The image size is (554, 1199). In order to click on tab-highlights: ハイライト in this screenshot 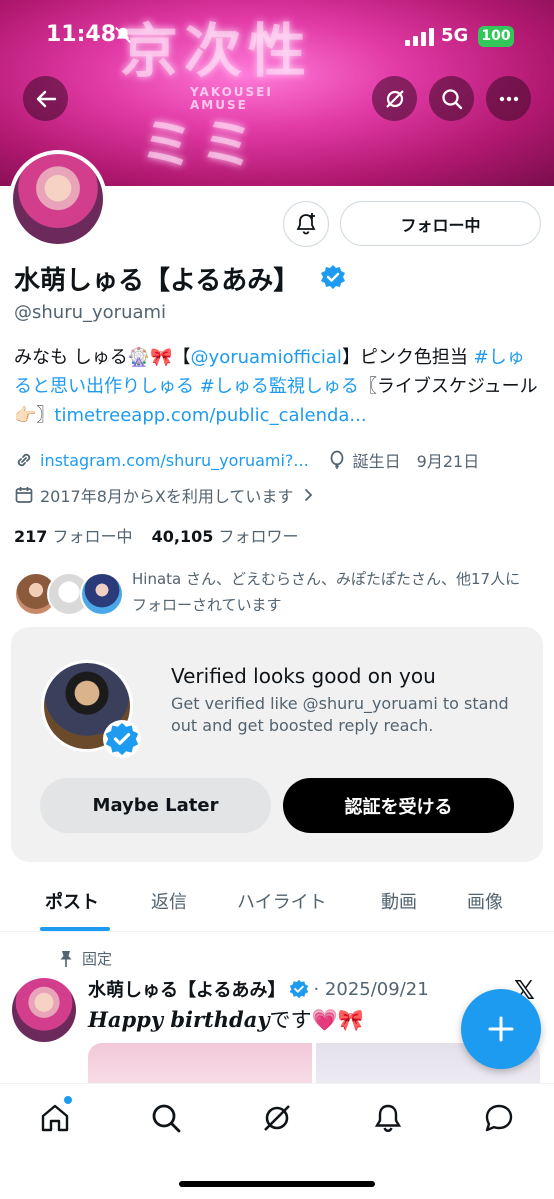, I will do `click(282, 901)`.